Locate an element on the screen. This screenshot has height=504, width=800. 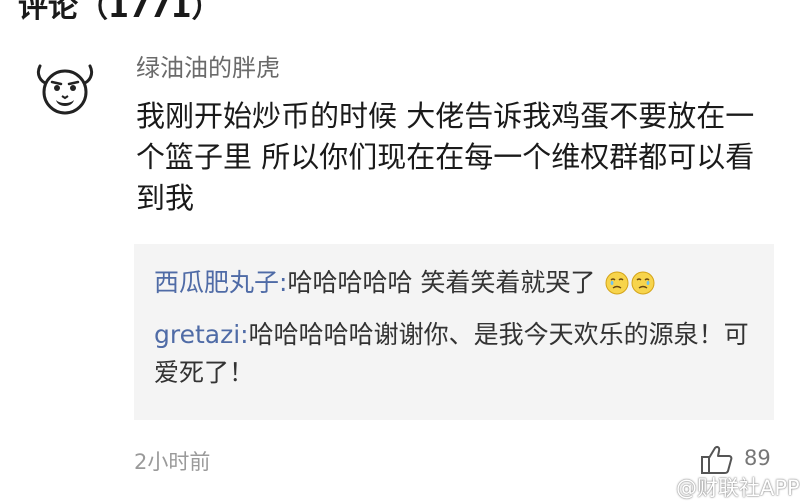
reply-item: gretazi:哈哈哈哈哈谢谢你、是我今天欢乐的源泉！可爱死了！ is located at coordinates (454, 354).